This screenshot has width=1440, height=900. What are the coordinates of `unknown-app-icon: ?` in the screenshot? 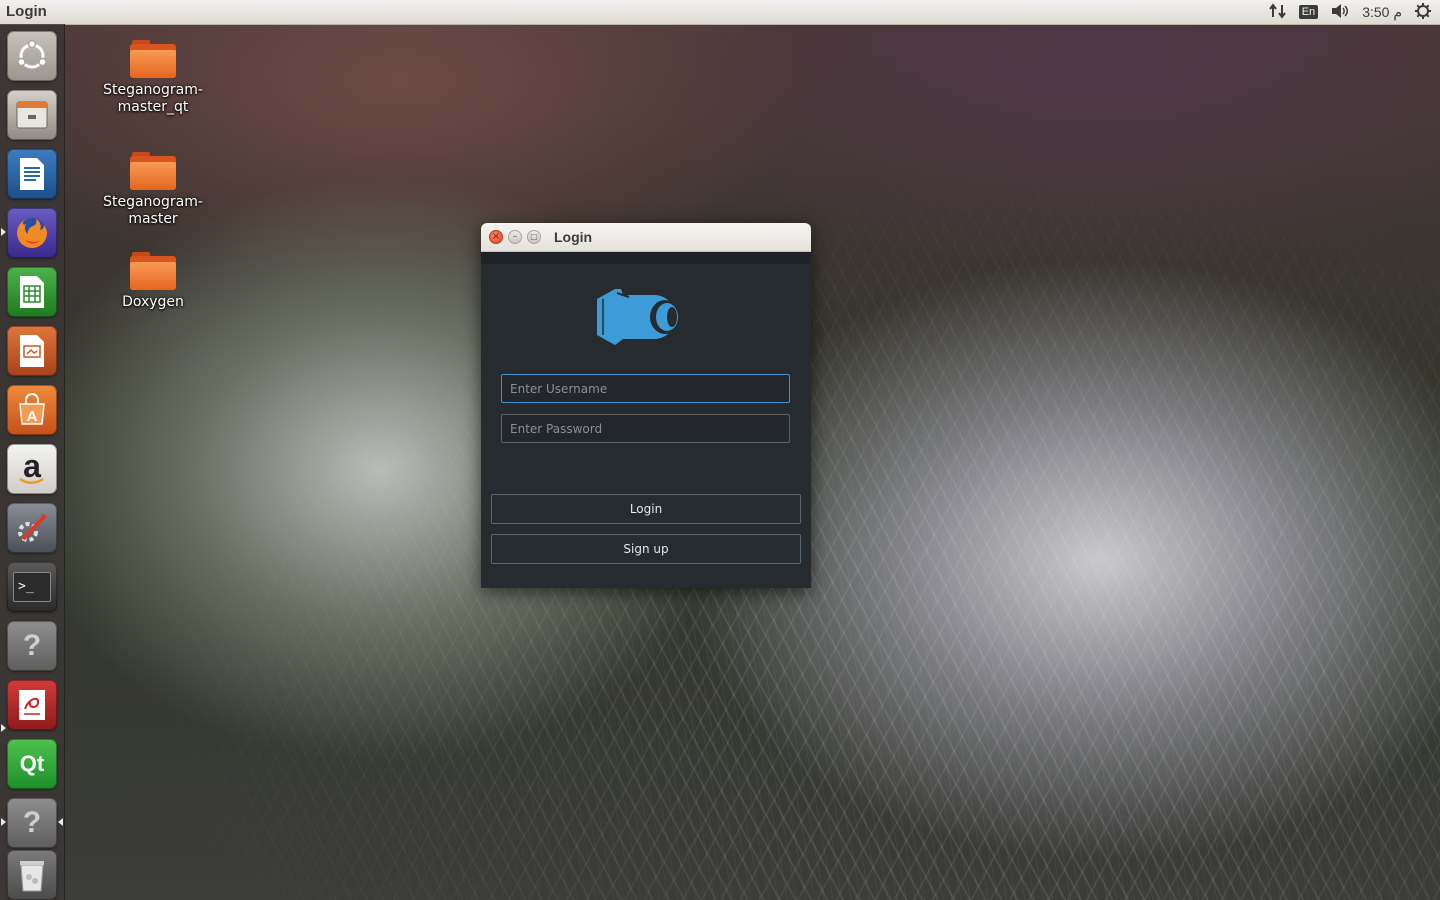 It's located at (32, 646).